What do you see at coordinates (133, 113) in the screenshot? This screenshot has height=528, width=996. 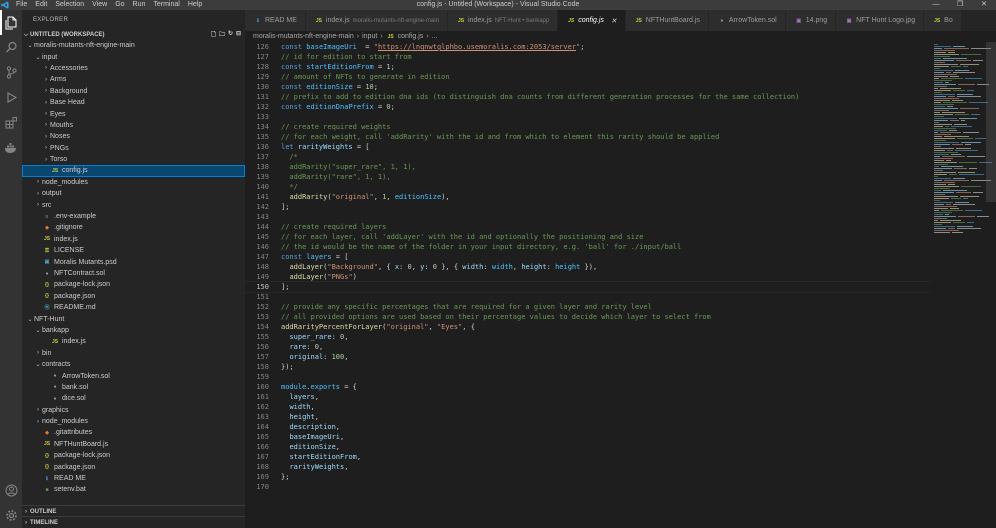 I see `tree-item: › Eyes` at bounding box center [133, 113].